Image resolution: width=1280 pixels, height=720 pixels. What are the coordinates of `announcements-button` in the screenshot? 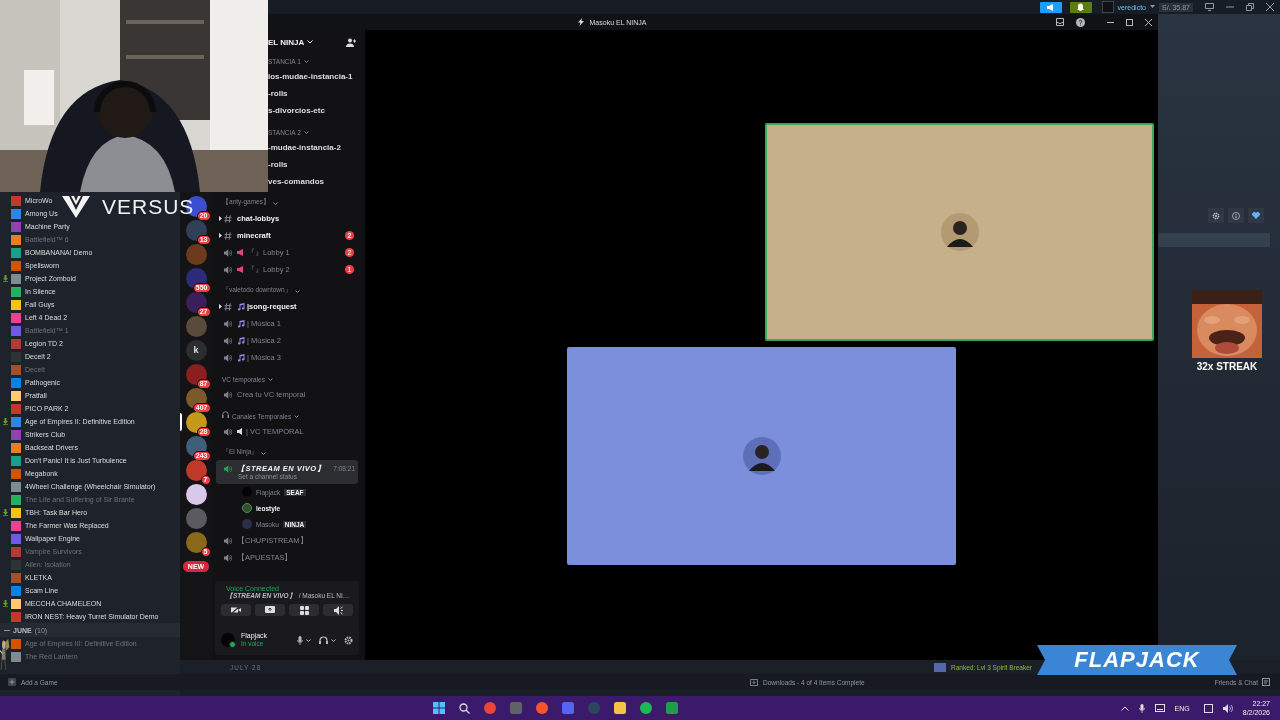 It's located at (1050, 7).